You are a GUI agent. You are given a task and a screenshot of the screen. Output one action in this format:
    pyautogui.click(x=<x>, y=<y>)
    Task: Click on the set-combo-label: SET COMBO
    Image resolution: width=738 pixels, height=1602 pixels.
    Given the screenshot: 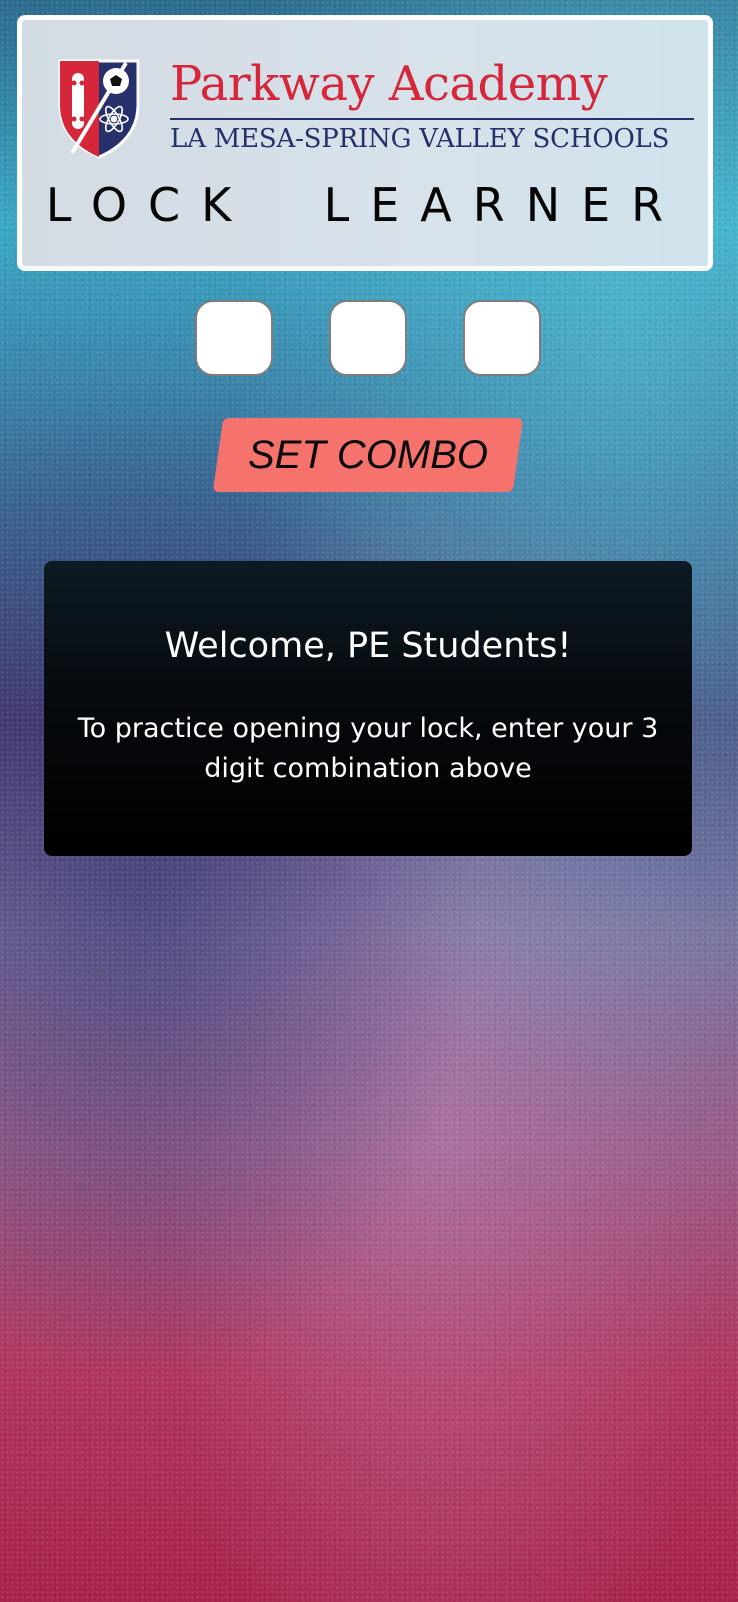 What is the action you would take?
    pyautogui.click(x=368, y=455)
    